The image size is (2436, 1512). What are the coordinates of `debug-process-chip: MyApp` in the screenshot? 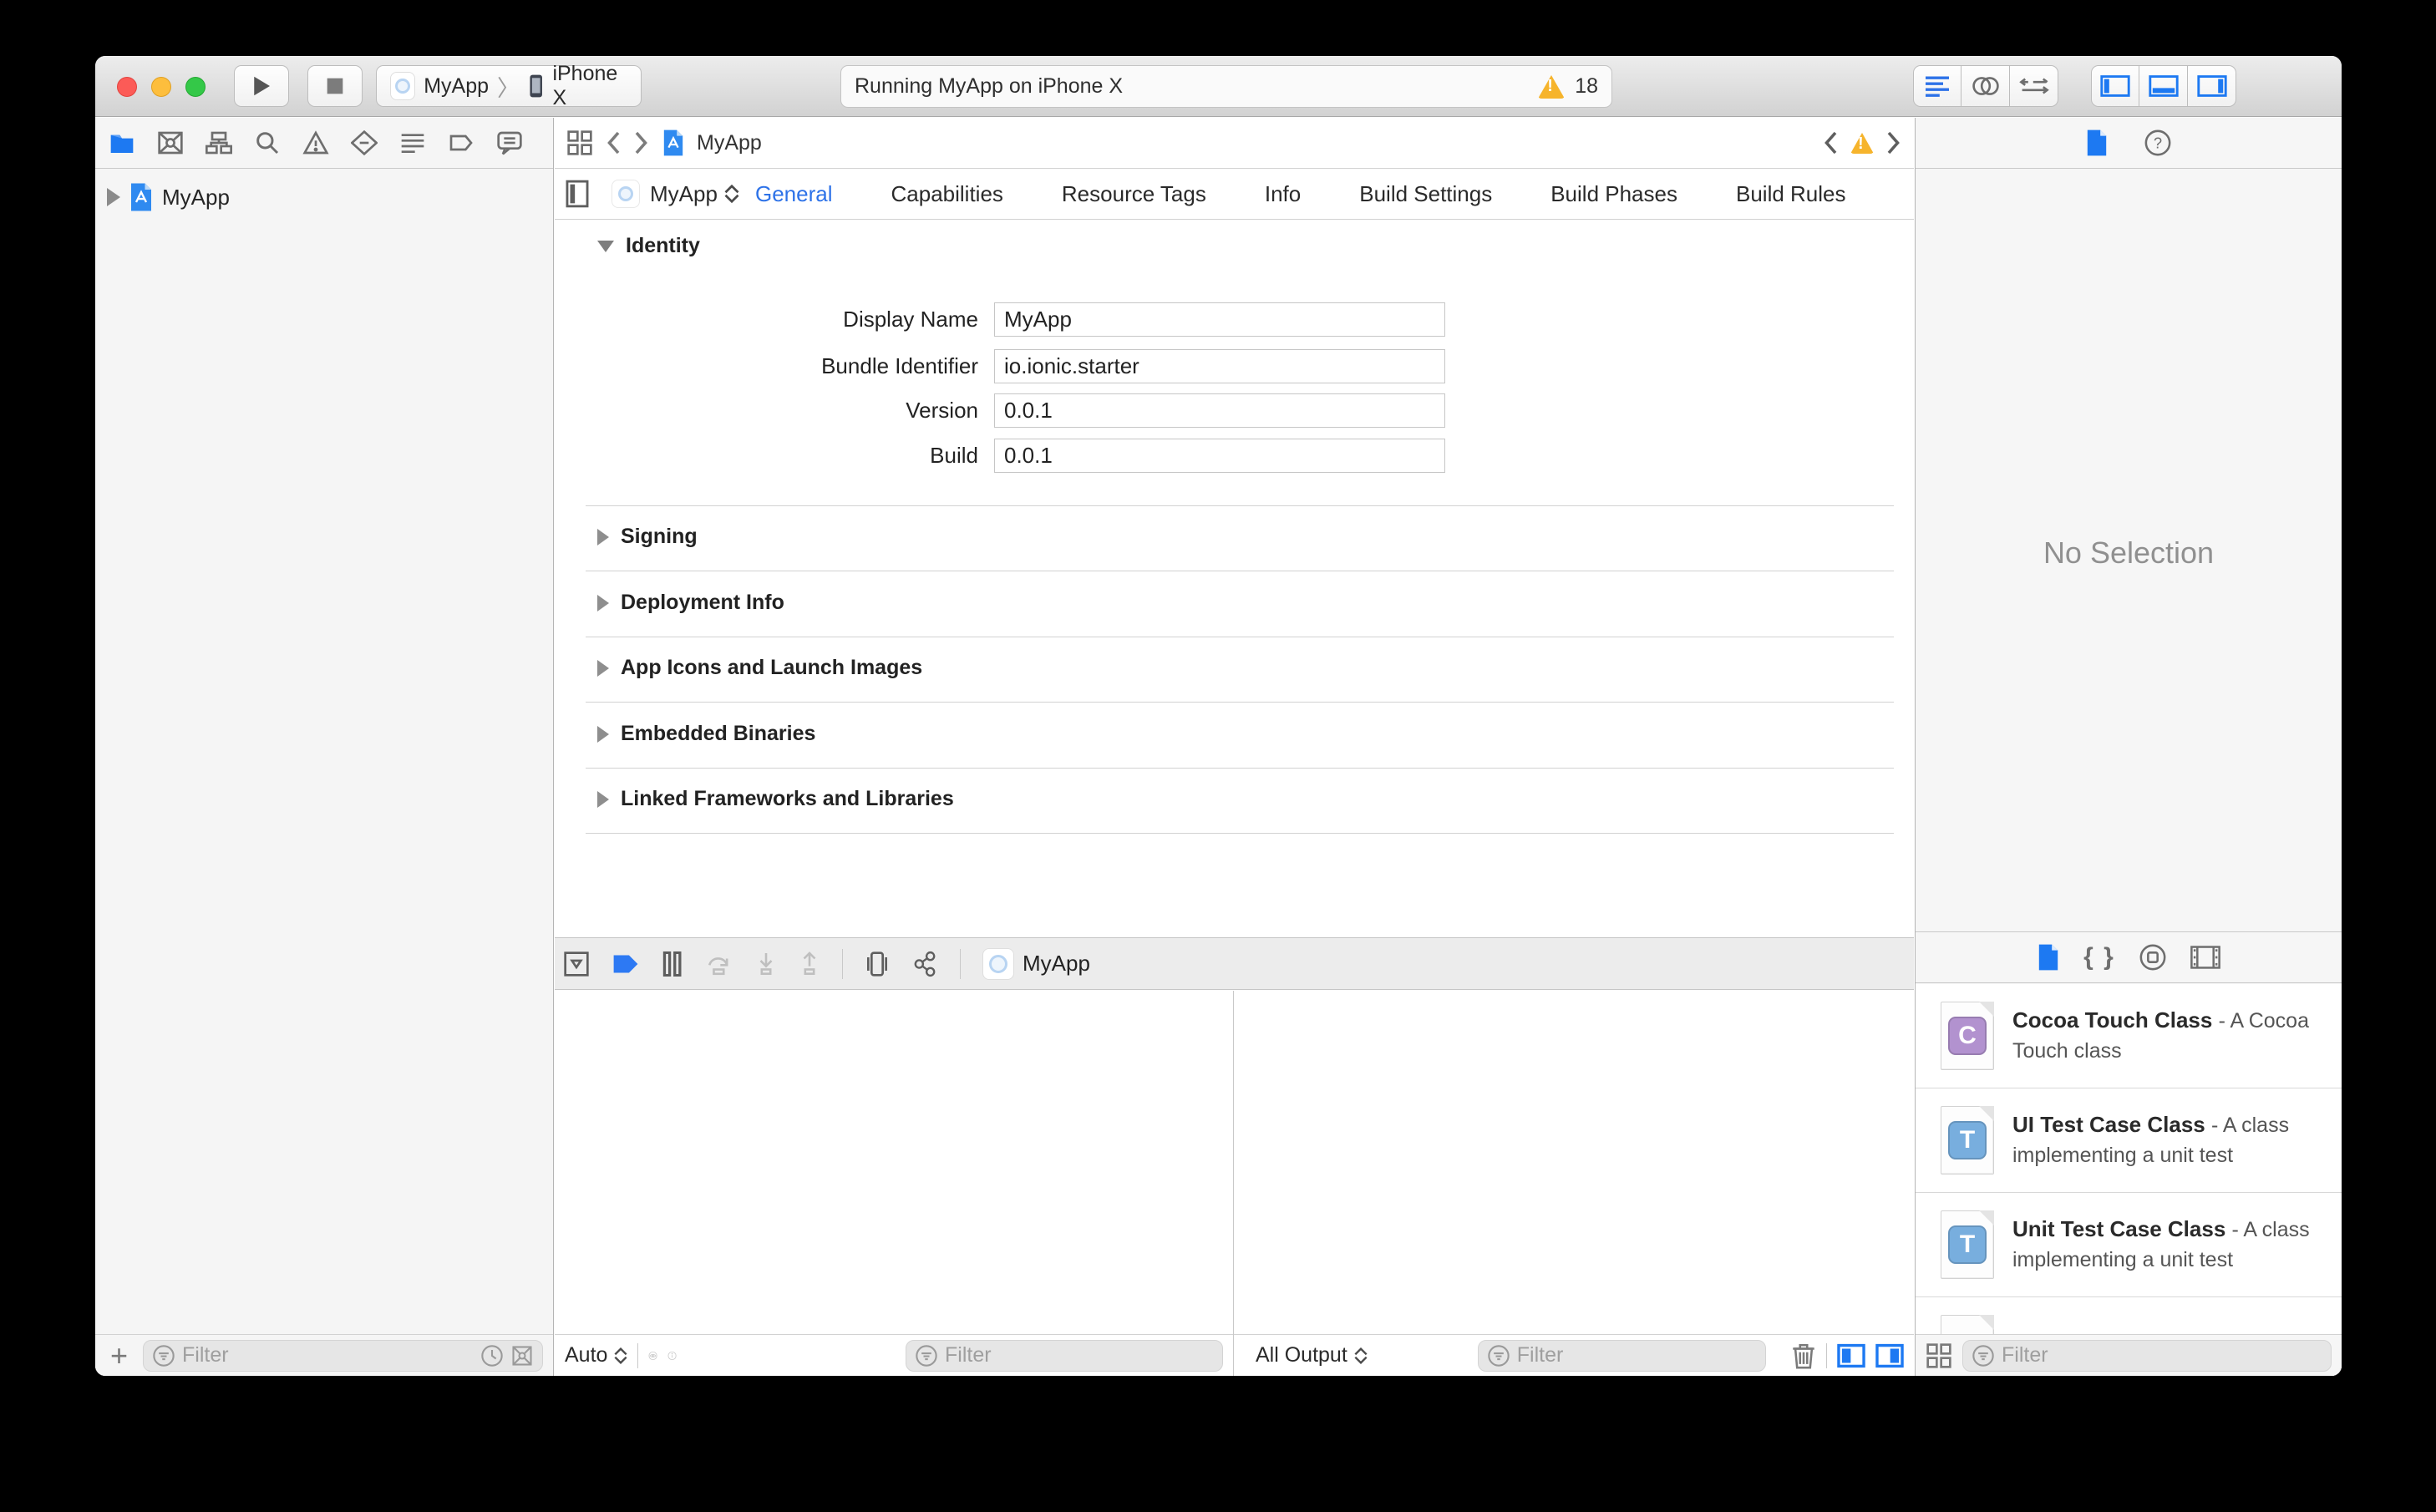 It's located at (1036, 963).